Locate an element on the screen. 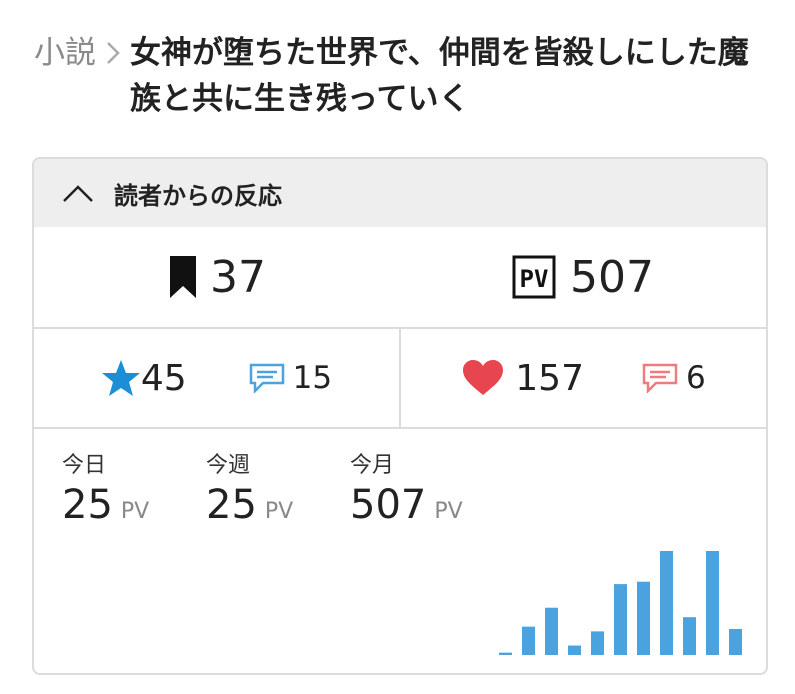 This screenshot has height=694, width=795. heart-icon is located at coordinates (483, 377).